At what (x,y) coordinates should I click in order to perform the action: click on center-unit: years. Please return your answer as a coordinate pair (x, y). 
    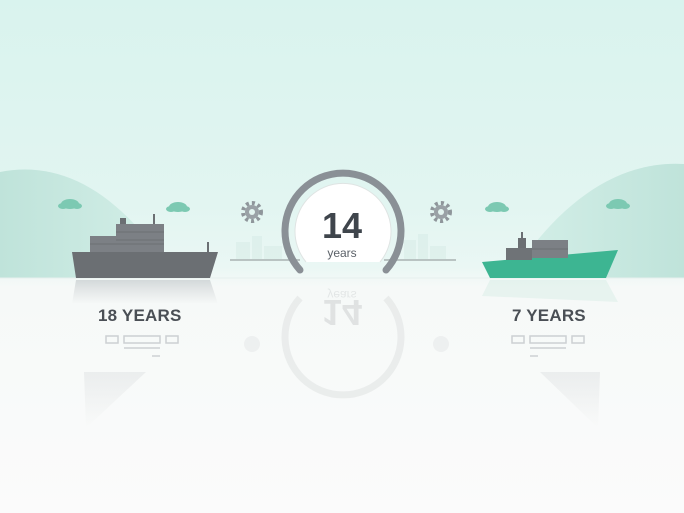
    Looking at the image, I should click on (342, 253).